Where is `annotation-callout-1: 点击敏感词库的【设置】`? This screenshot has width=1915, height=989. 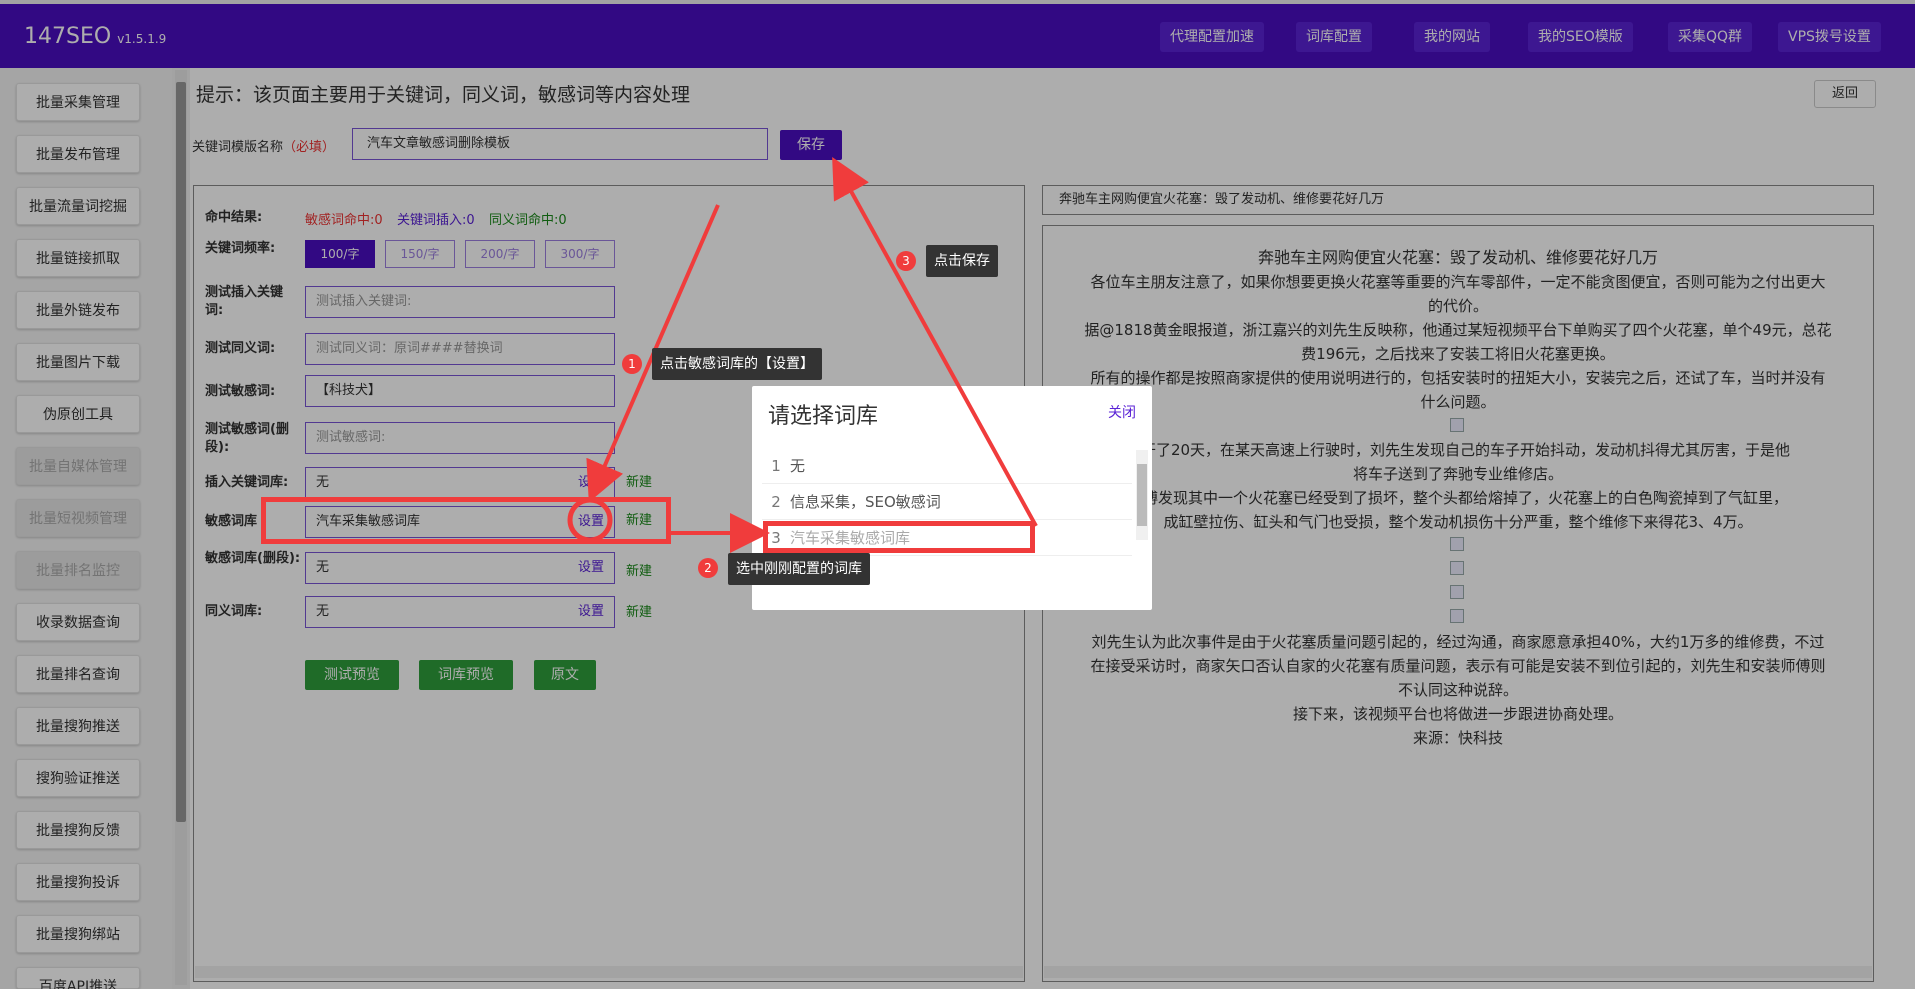
annotation-callout-1: 点击敏感词库的【设置】 is located at coordinates (737, 364).